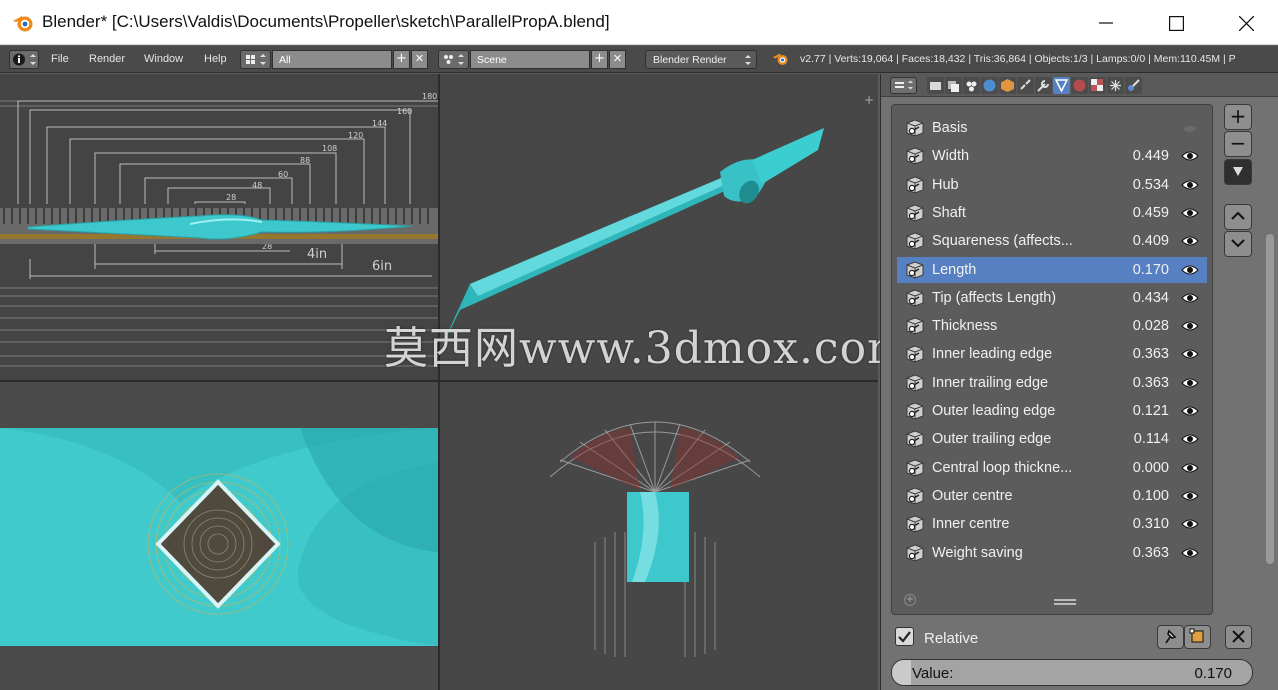 The height and width of the screenshot is (690, 1278). What do you see at coordinates (1052, 439) in the screenshot?
I see `shape-key-row: Outer trailing edge 0.114` at bounding box center [1052, 439].